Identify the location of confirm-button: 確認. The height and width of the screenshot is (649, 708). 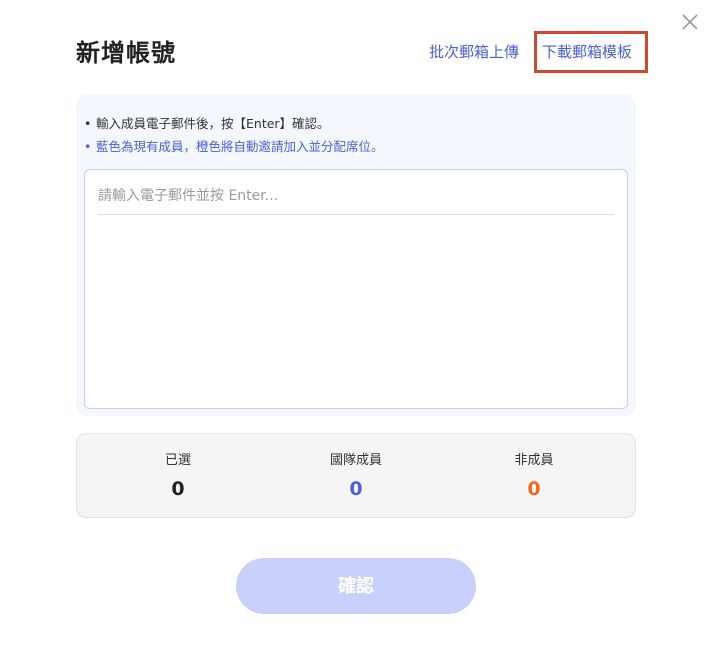
(356, 586).